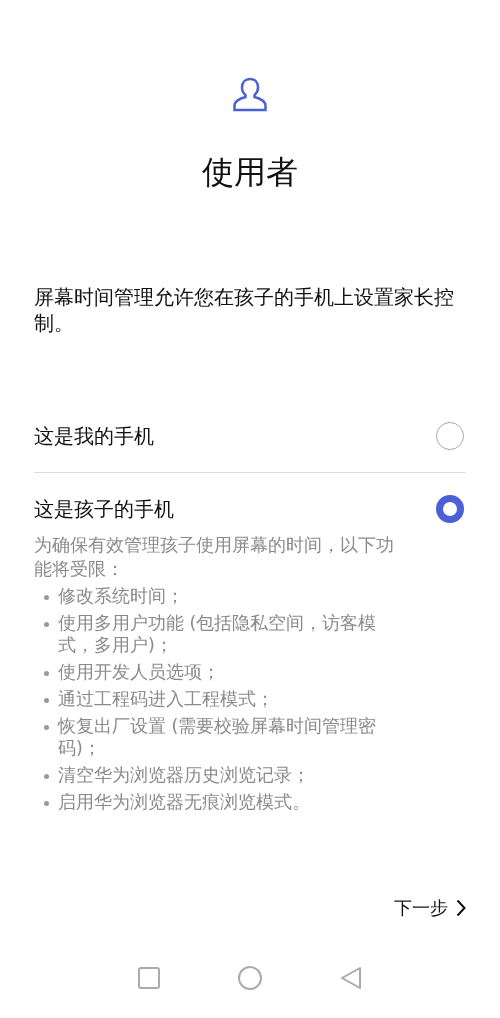  Describe the element at coordinates (139, 672) in the screenshot. I see `restriction-item: 使用开发人员选项；` at that location.